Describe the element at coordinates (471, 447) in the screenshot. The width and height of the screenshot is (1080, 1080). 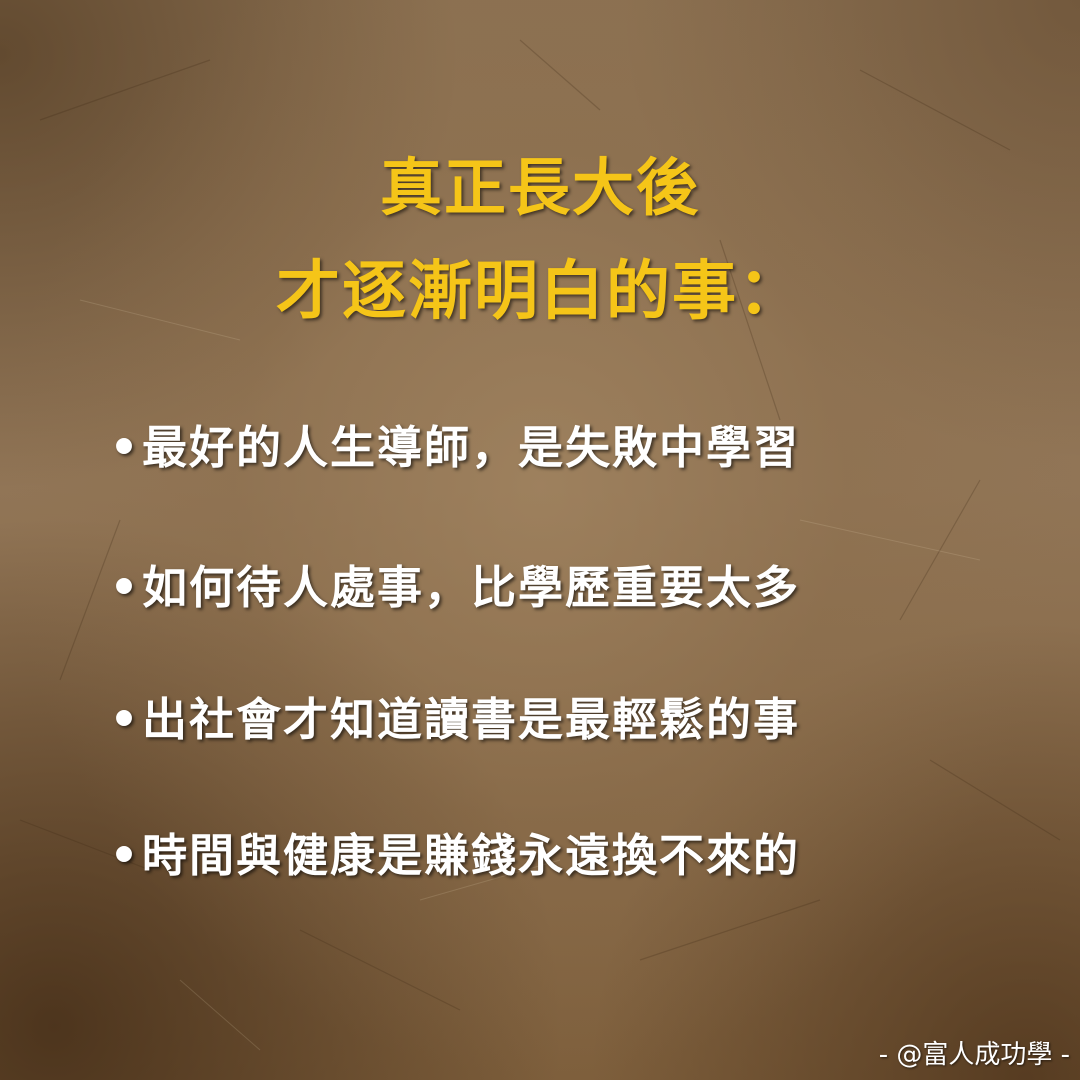
I see `list-item-text: 最好的人生導師，是失敗中學習` at that location.